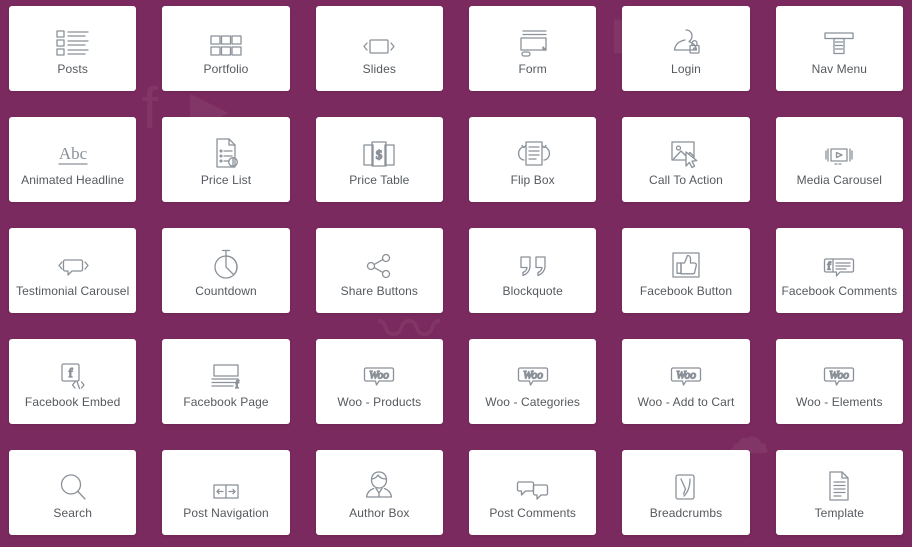  What do you see at coordinates (226, 513) in the screenshot?
I see `widget-card-label: Post Navigation` at bounding box center [226, 513].